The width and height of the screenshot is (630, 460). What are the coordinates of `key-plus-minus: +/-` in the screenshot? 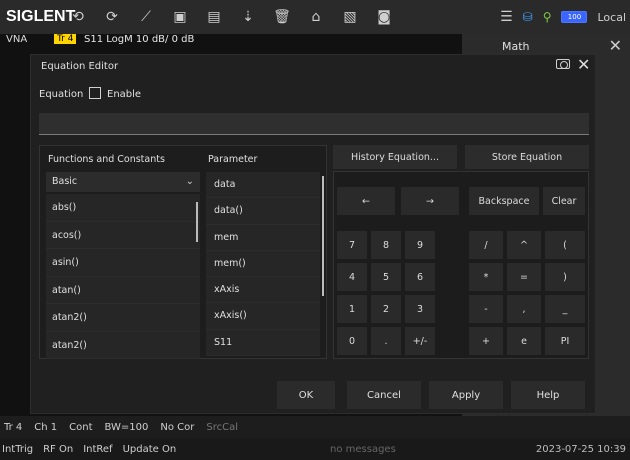 It's located at (420, 341).